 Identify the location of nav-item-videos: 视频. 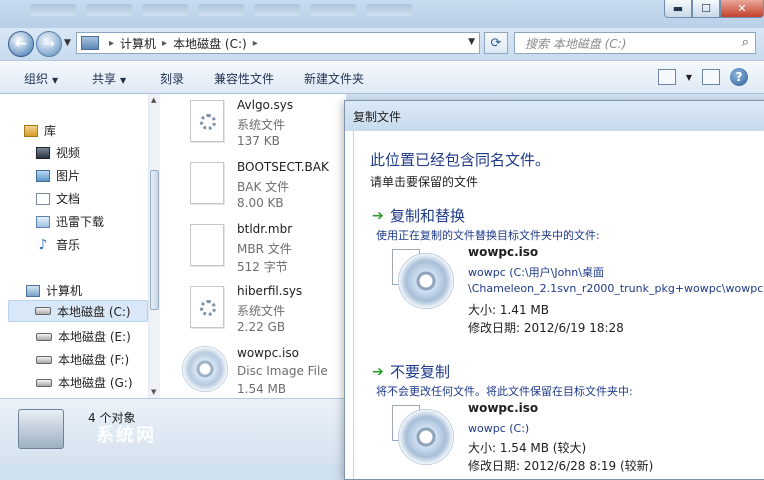
(58, 152).